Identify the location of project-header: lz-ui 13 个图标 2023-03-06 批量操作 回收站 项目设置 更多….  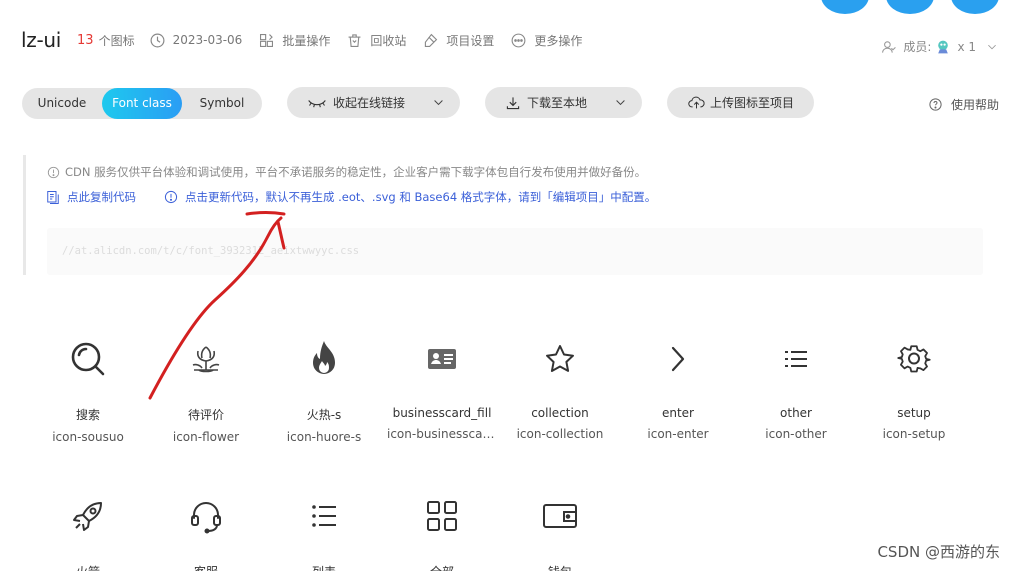
(309, 40).